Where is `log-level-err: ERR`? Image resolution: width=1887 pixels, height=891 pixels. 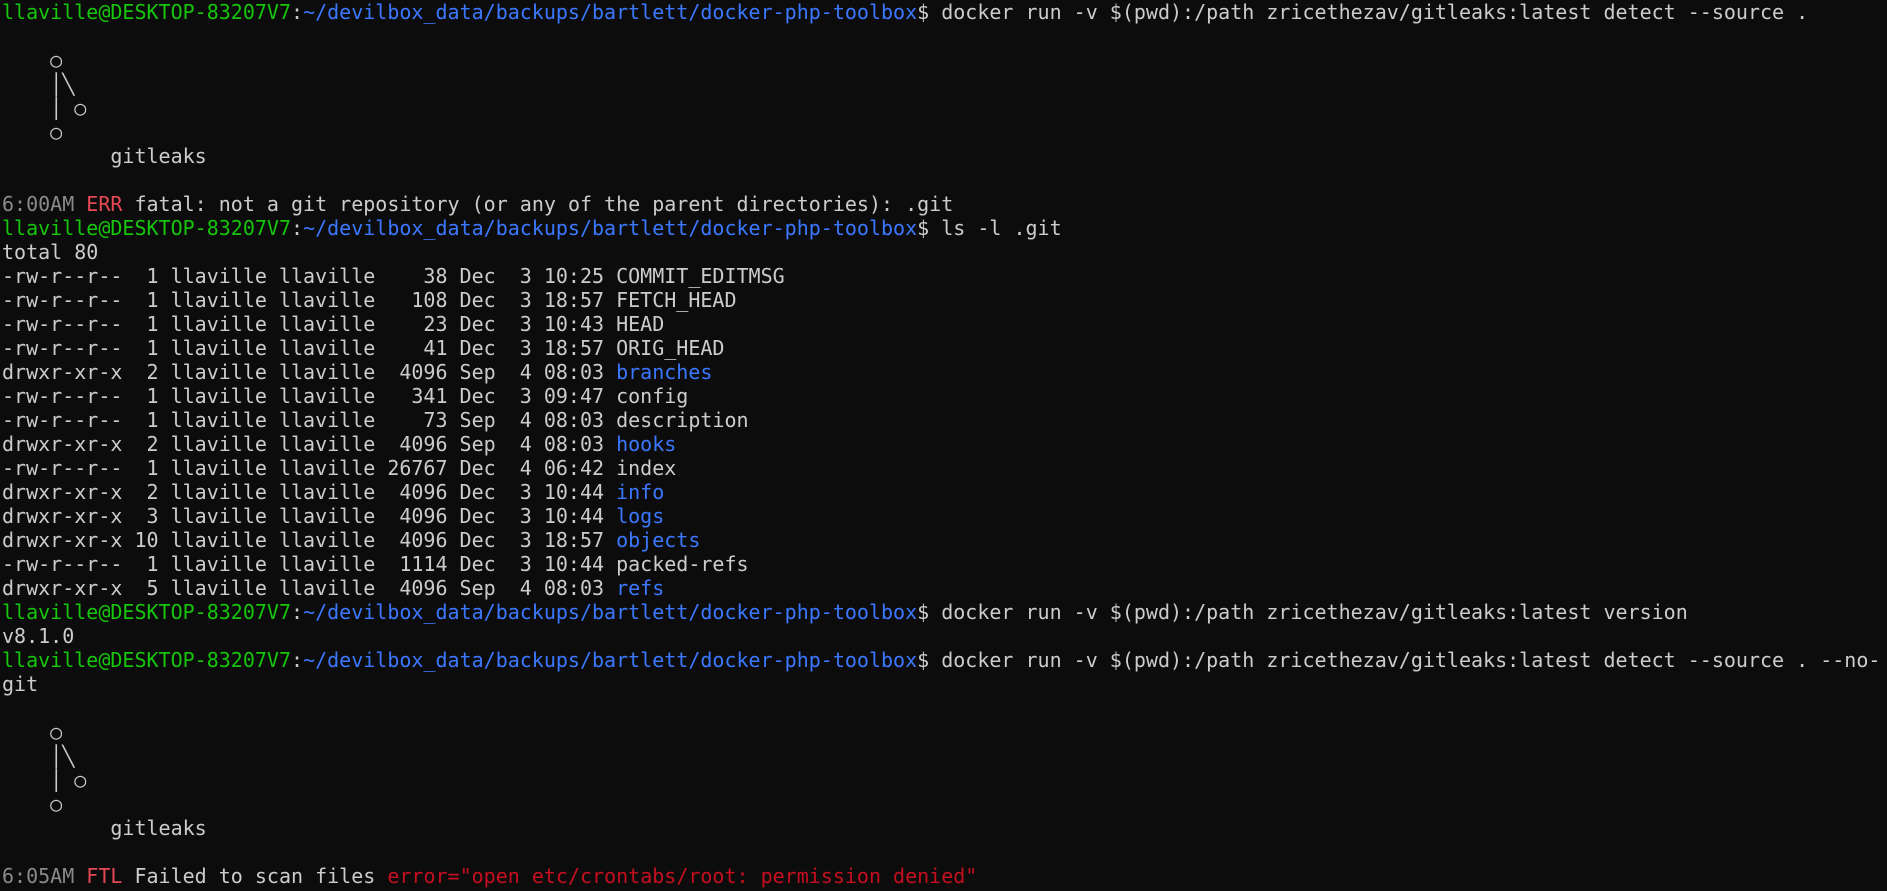 log-level-err: ERR is located at coordinates (104, 204).